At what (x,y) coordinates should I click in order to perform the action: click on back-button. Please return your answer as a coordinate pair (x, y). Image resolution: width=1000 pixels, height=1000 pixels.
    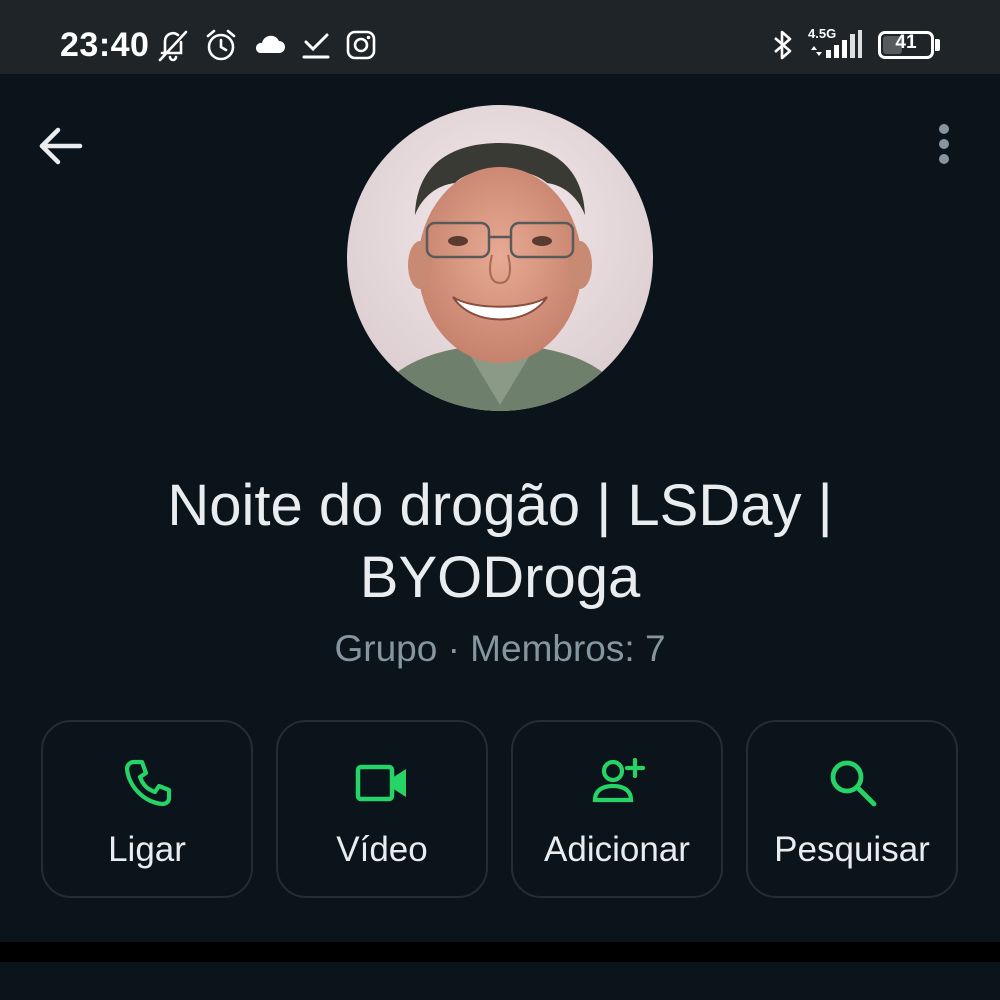
    Looking at the image, I should click on (60, 146).